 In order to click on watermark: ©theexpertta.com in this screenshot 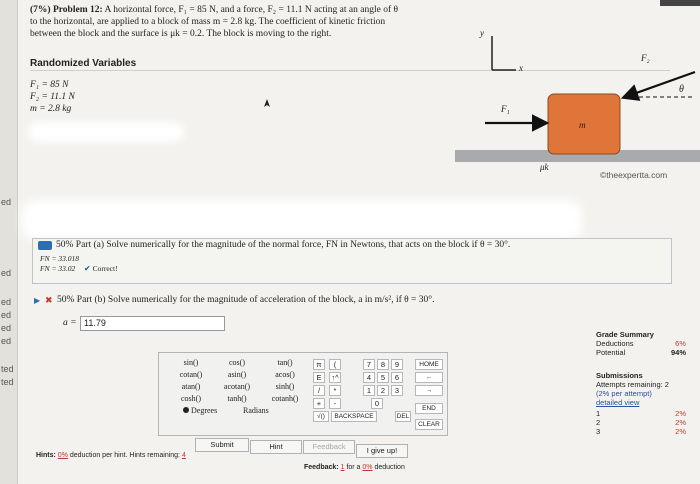, I will do `click(634, 175)`.